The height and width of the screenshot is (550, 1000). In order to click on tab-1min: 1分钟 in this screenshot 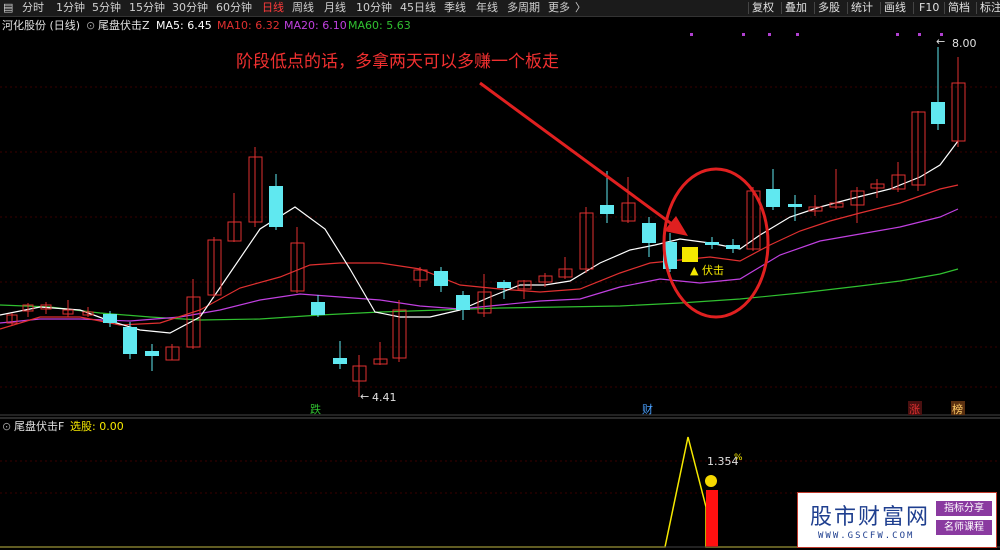, I will do `click(70, 8)`.